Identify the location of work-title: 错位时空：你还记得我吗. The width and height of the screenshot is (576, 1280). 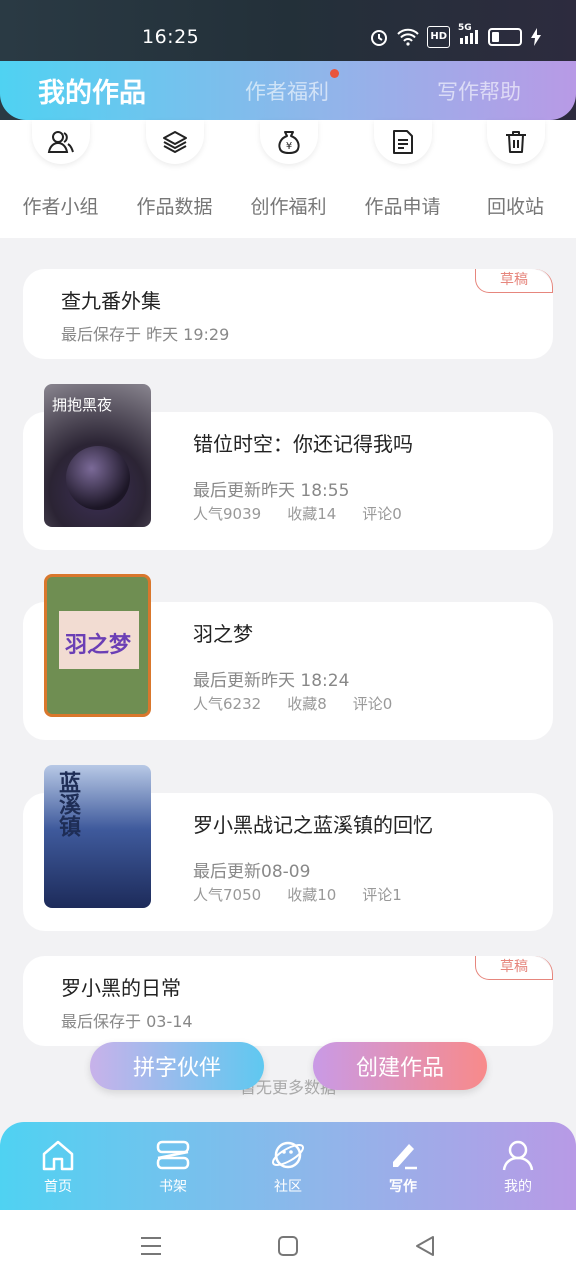
(303, 444).